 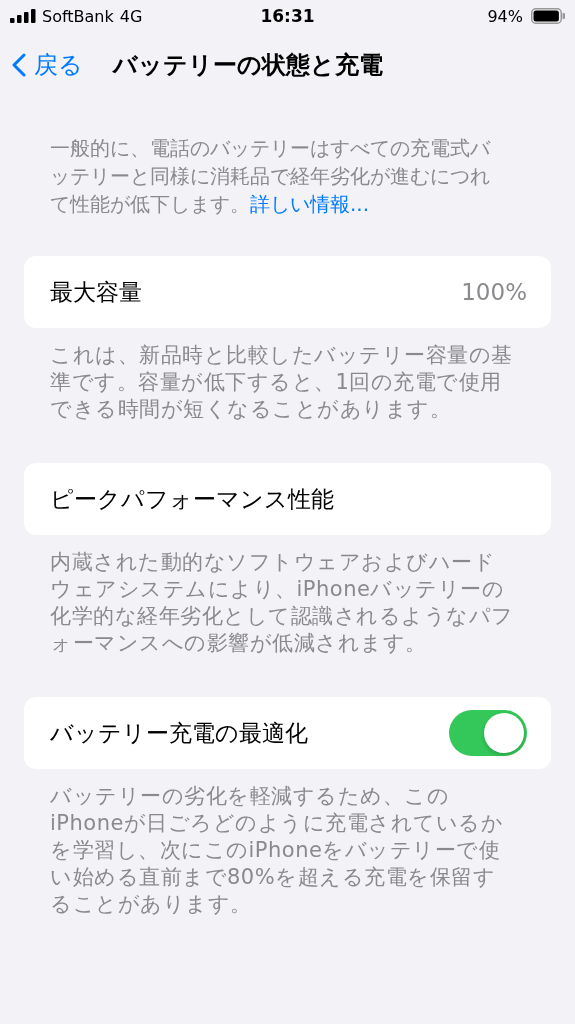 What do you see at coordinates (488, 733) in the screenshot?
I see `toggle-switch` at bounding box center [488, 733].